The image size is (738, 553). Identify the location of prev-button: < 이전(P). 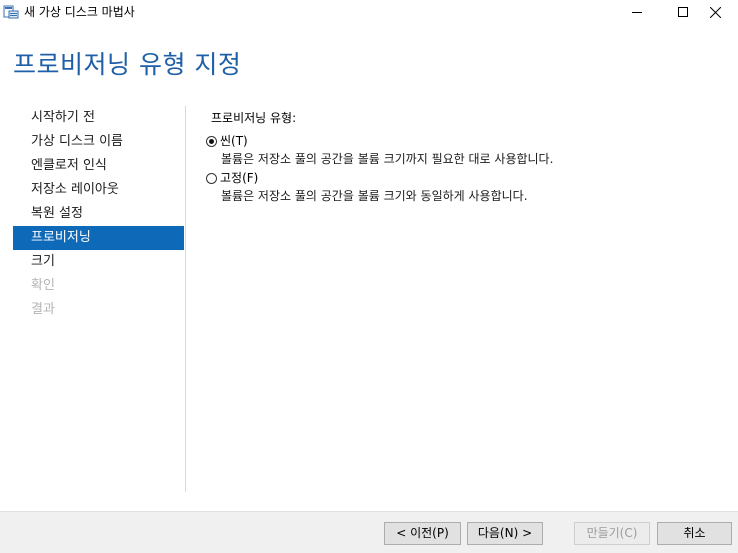
(422, 533).